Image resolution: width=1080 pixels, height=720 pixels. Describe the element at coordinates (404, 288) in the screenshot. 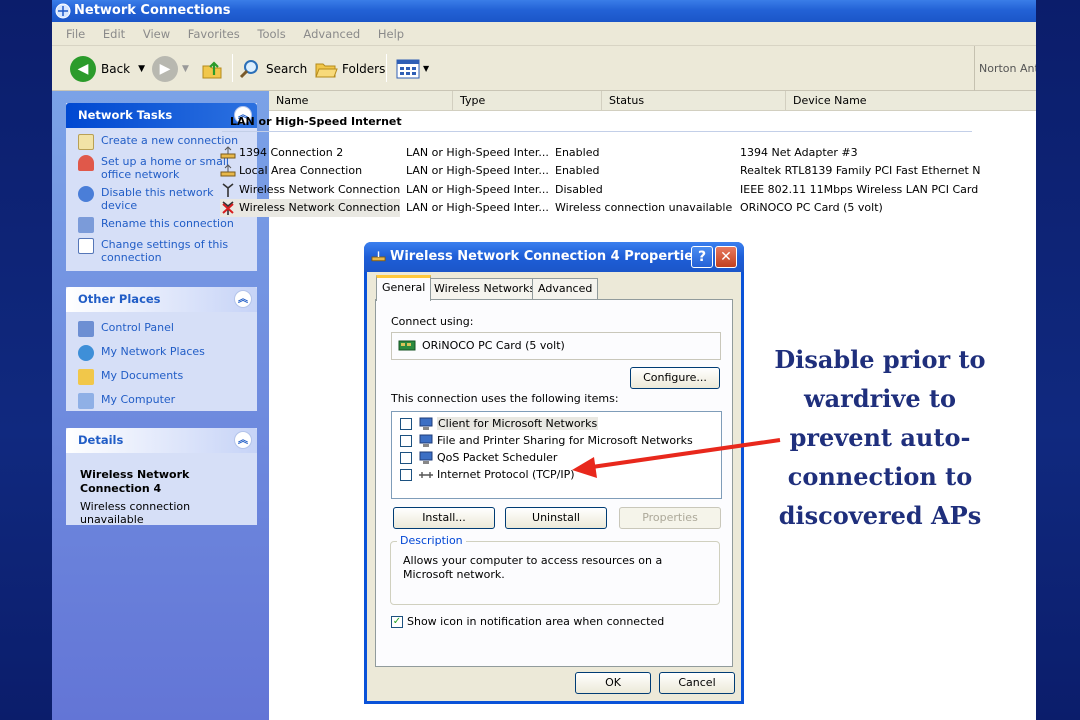

I see `tab-general: General` at that location.